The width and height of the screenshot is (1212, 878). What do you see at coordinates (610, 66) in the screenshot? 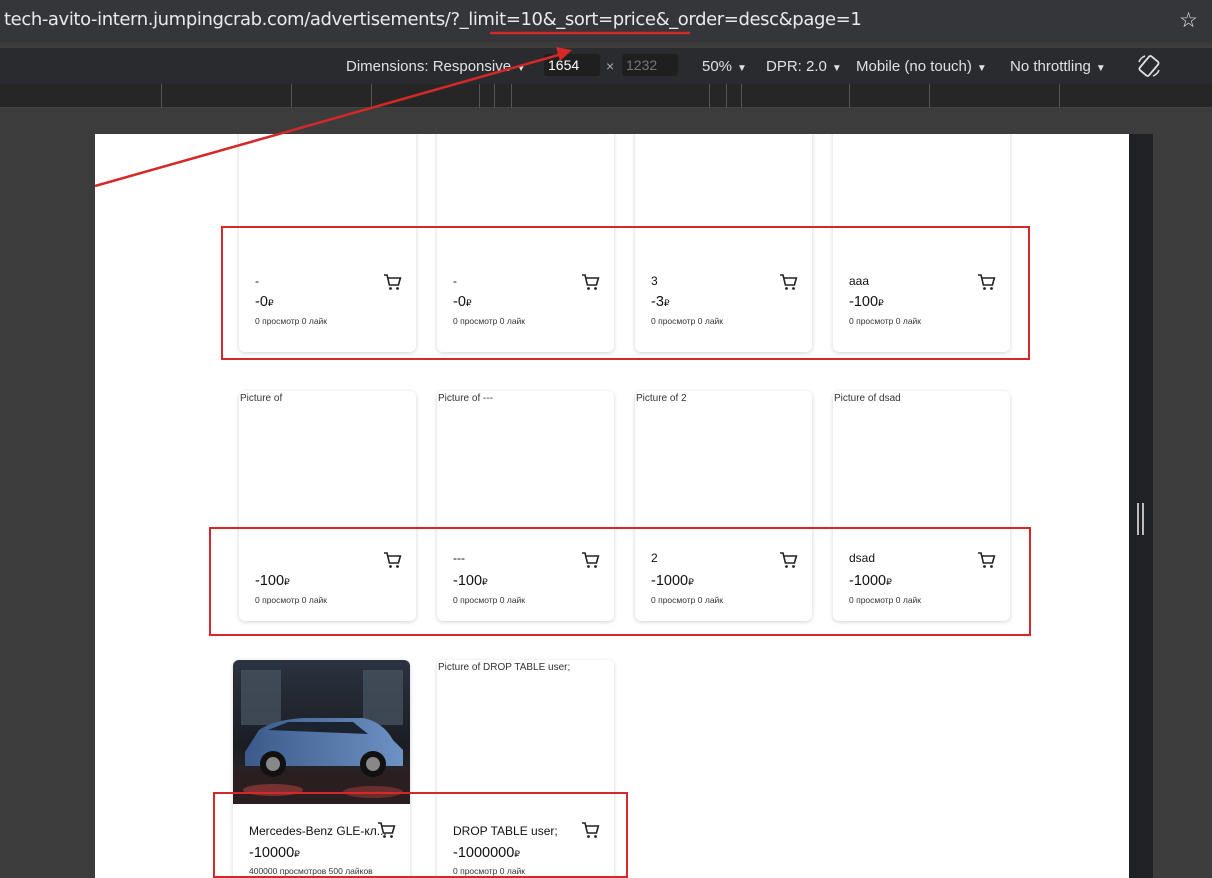
I see `times-icon: ×` at bounding box center [610, 66].